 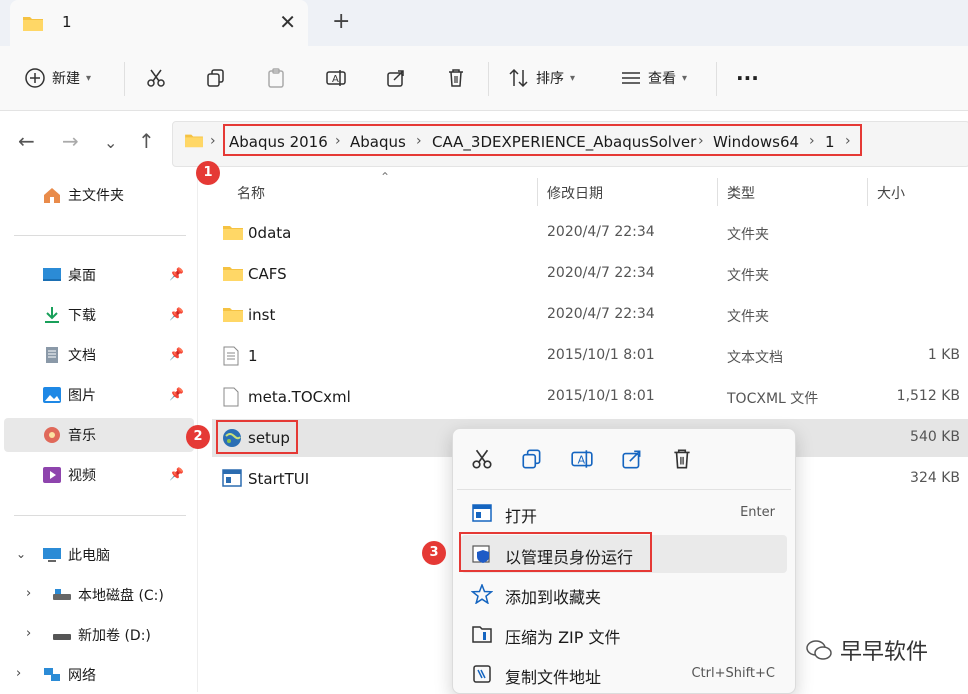 What do you see at coordinates (553, 677) in the screenshot?
I see `menu-item-label: 复制文件地址` at bounding box center [553, 677].